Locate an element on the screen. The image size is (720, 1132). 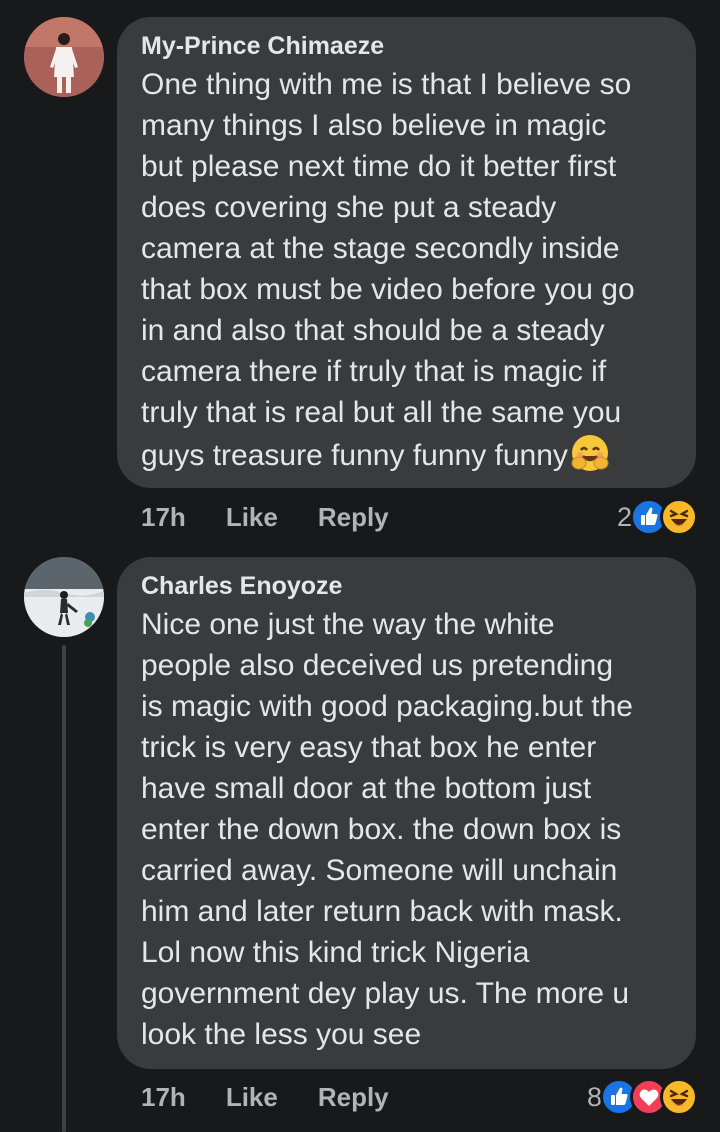
thread-line is located at coordinates (64, 888).